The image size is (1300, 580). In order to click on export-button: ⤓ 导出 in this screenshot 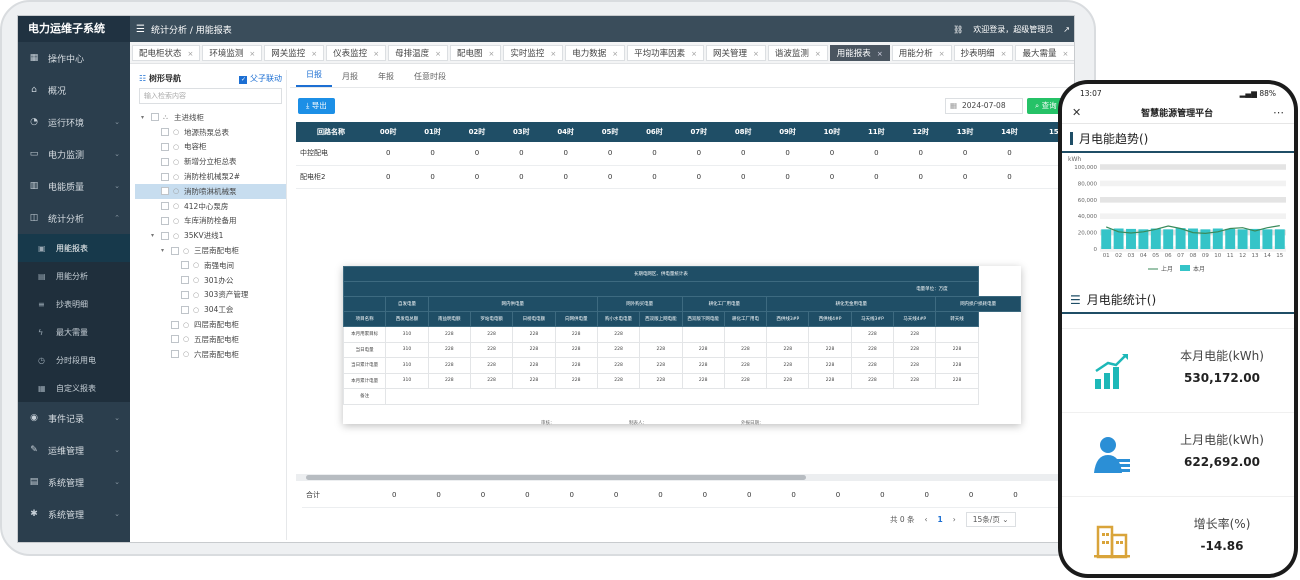, I will do `click(316, 106)`.